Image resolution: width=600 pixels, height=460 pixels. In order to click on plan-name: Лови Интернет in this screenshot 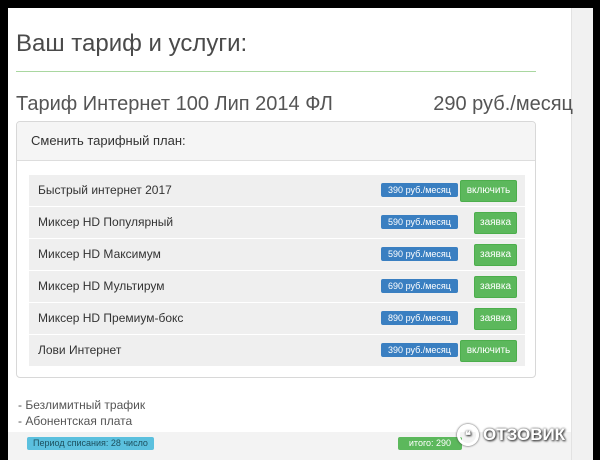, I will do `click(80, 350)`.